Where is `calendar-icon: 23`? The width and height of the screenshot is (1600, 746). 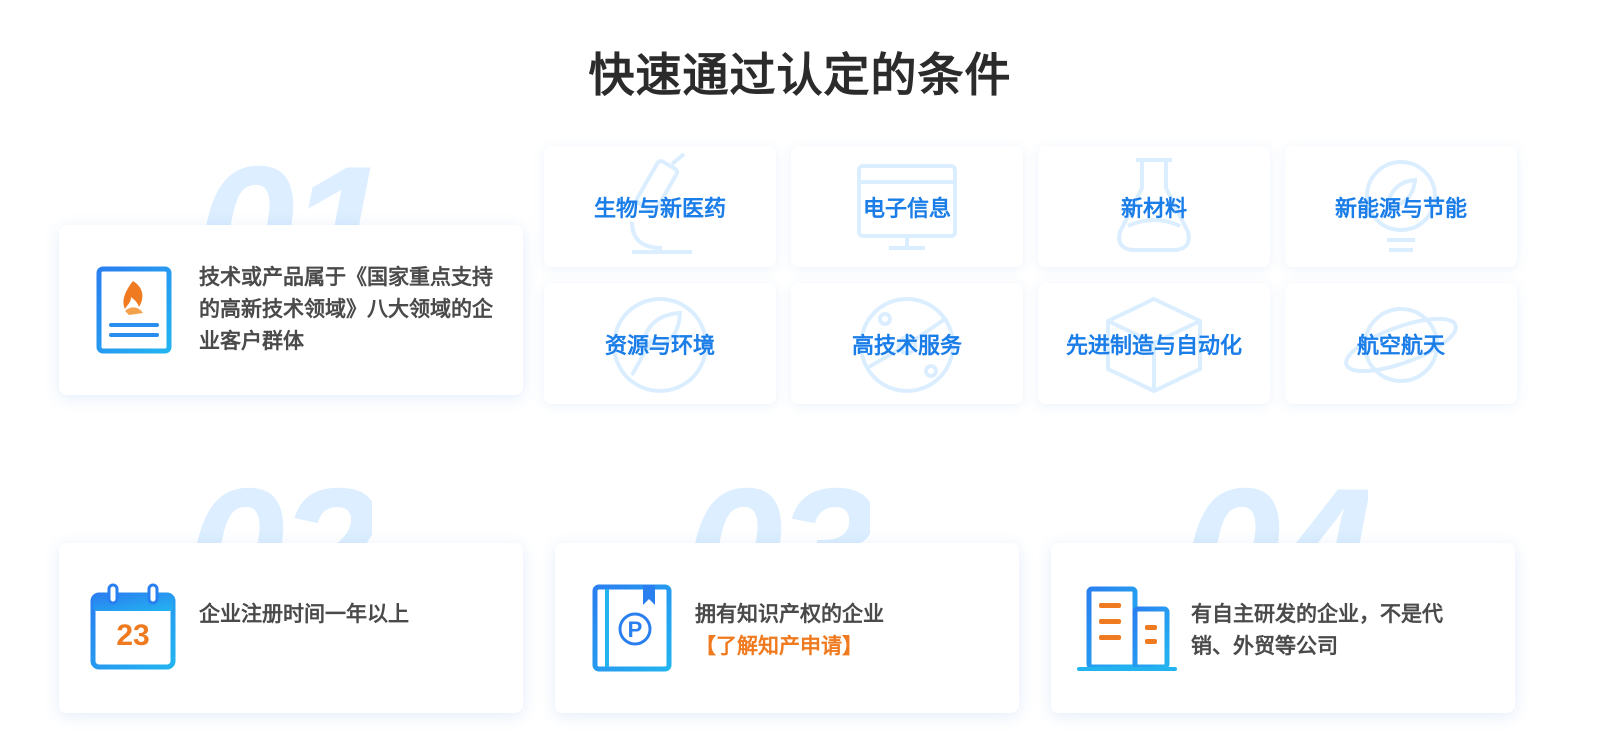
calendar-icon: 23 is located at coordinates (134, 629).